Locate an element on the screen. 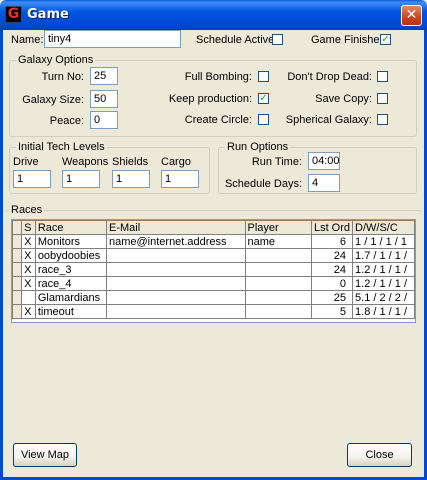 This screenshot has height=480, width=427. column-header: S is located at coordinates (28, 227).